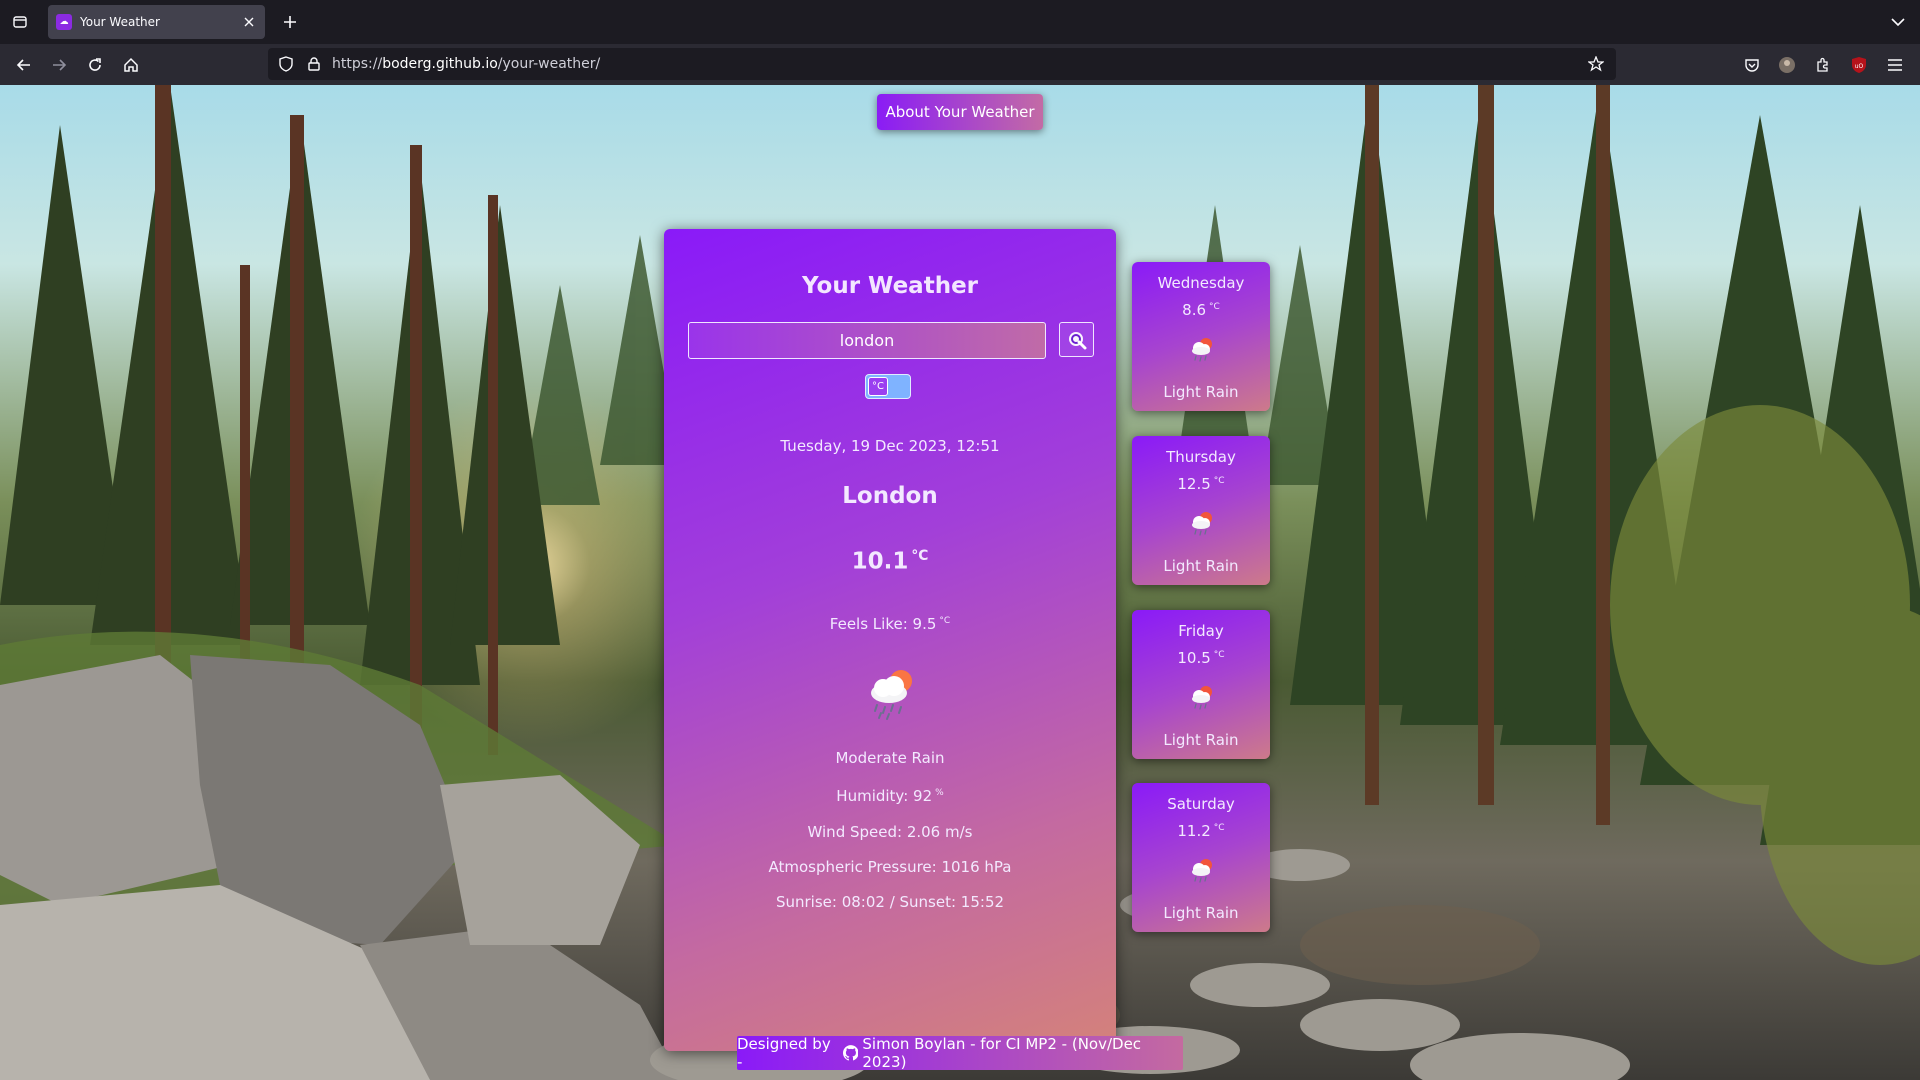 Image resolution: width=1920 pixels, height=1080 pixels. Describe the element at coordinates (290, 22) in the screenshot. I see `new-tab-icon` at that location.